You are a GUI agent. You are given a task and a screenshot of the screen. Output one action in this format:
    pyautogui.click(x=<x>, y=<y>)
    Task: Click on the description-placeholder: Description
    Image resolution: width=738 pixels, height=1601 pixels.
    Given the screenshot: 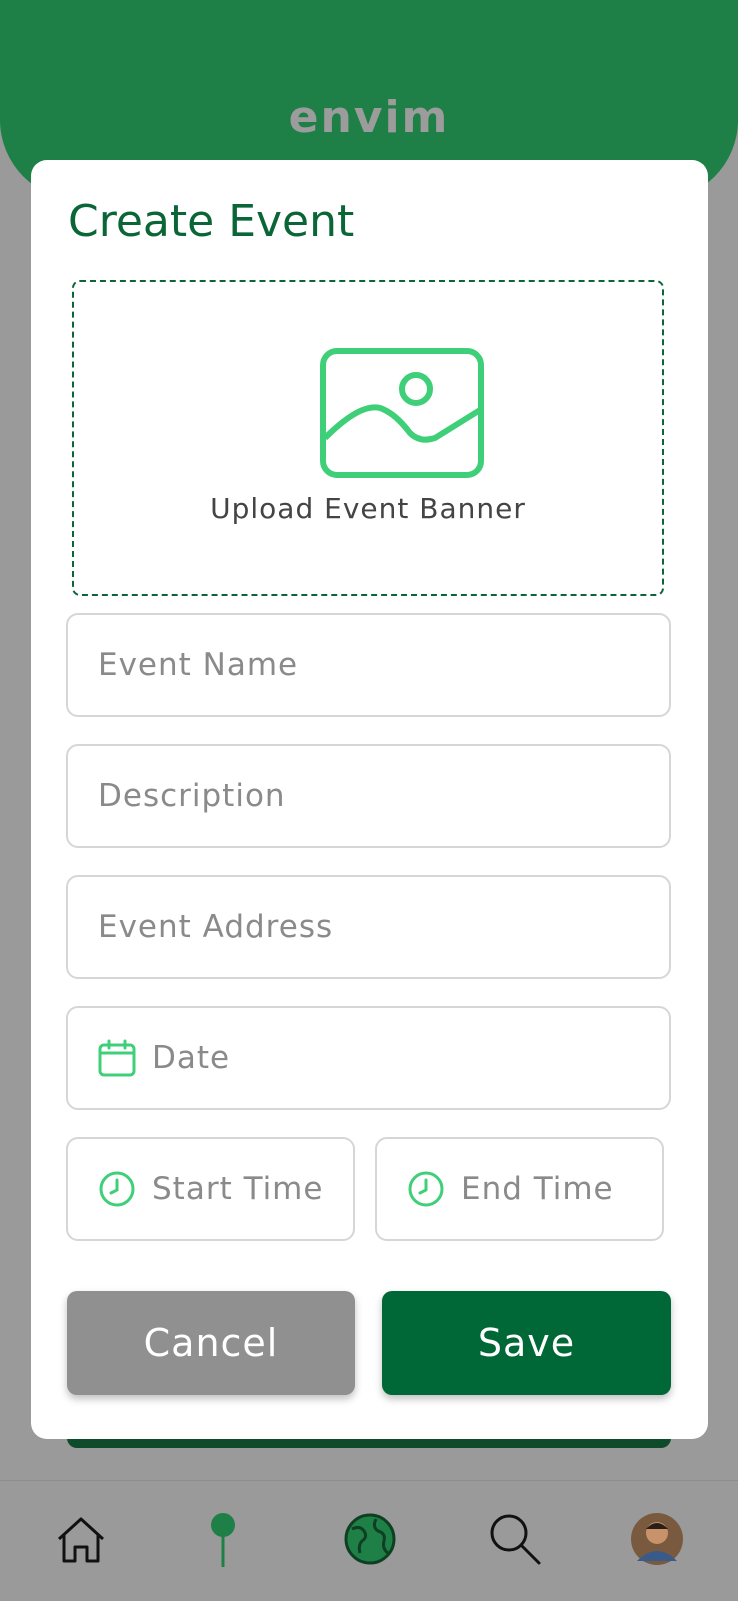 What is the action you would take?
    pyautogui.click(x=192, y=796)
    